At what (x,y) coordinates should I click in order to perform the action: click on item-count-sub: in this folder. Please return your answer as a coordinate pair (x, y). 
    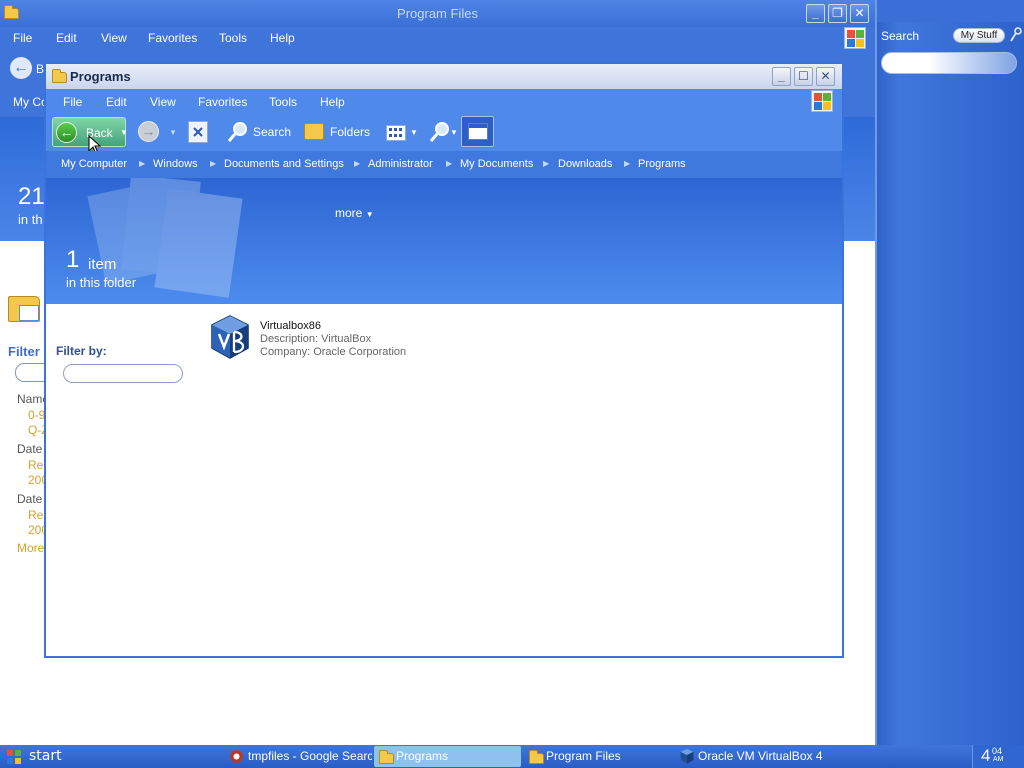
    Looking at the image, I should click on (101, 282).